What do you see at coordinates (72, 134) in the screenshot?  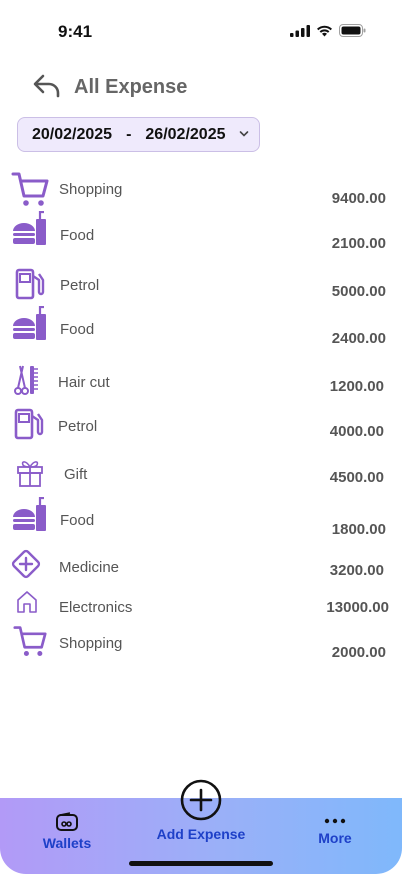 I see `date-start: 20/02/2025` at bounding box center [72, 134].